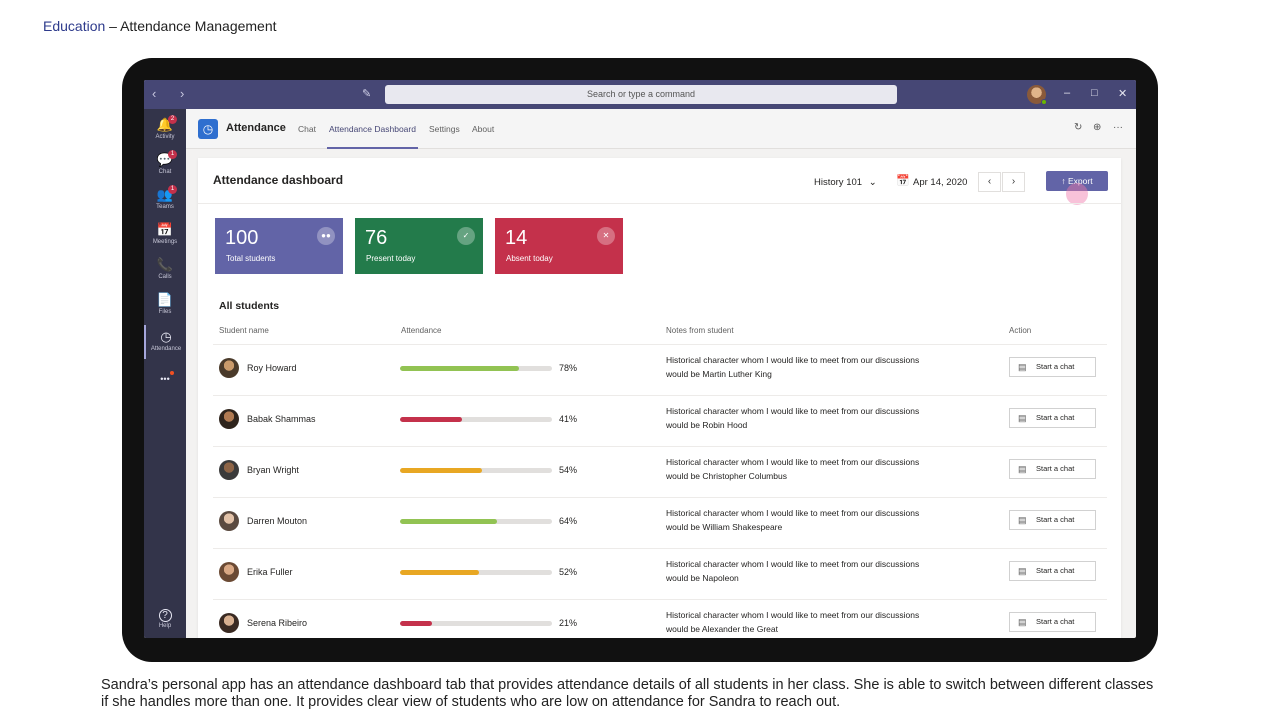 This screenshot has width=1280, height=720. What do you see at coordinates (273, 470) in the screenshot?
I see `student-name: Bryan Wright` at bounding box center [273, 470].